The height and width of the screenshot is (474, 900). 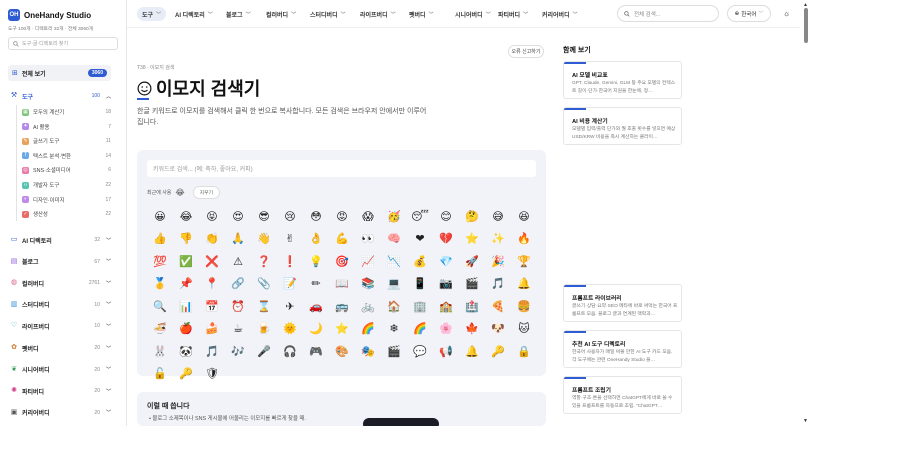 I want to click on emoji-button: 😍, so click(x=238, y=216).